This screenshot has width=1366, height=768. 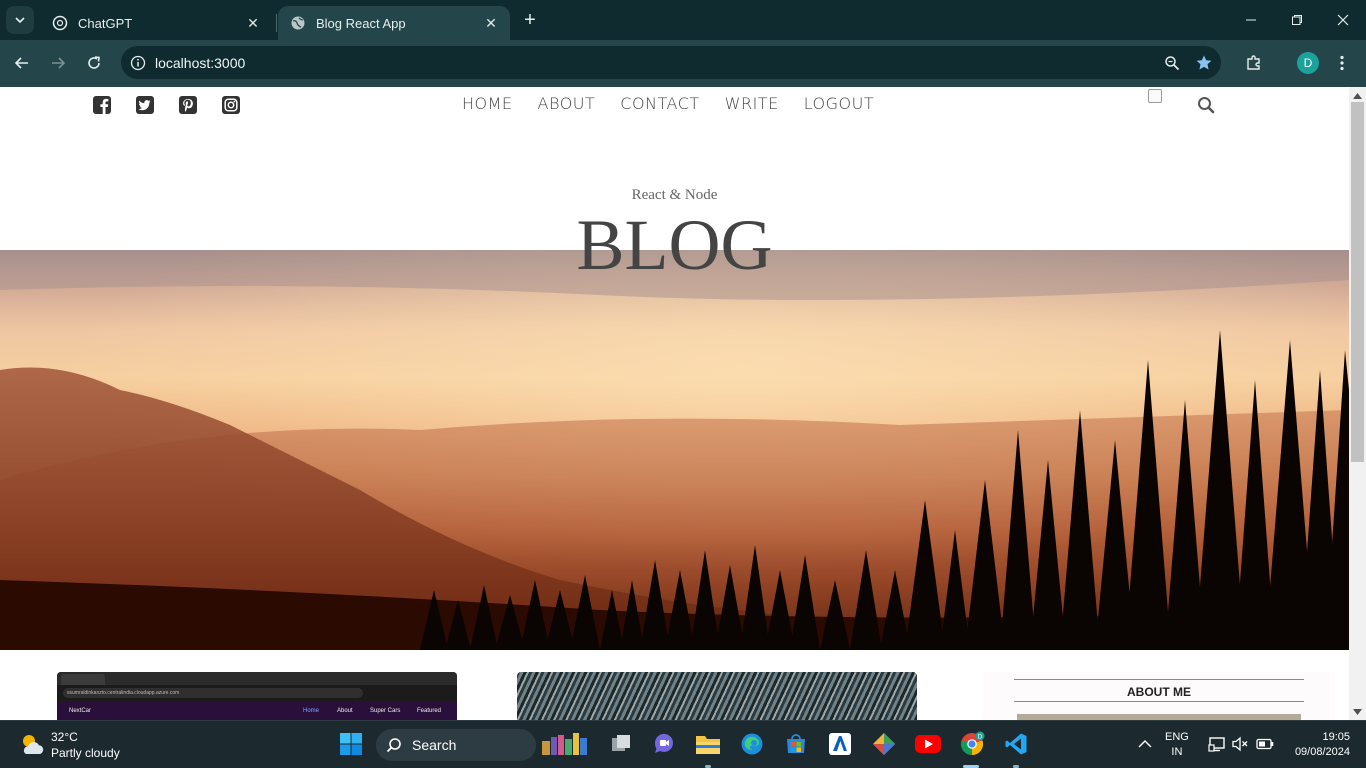 I want to click on reload-button, so click(x=94, y=63).